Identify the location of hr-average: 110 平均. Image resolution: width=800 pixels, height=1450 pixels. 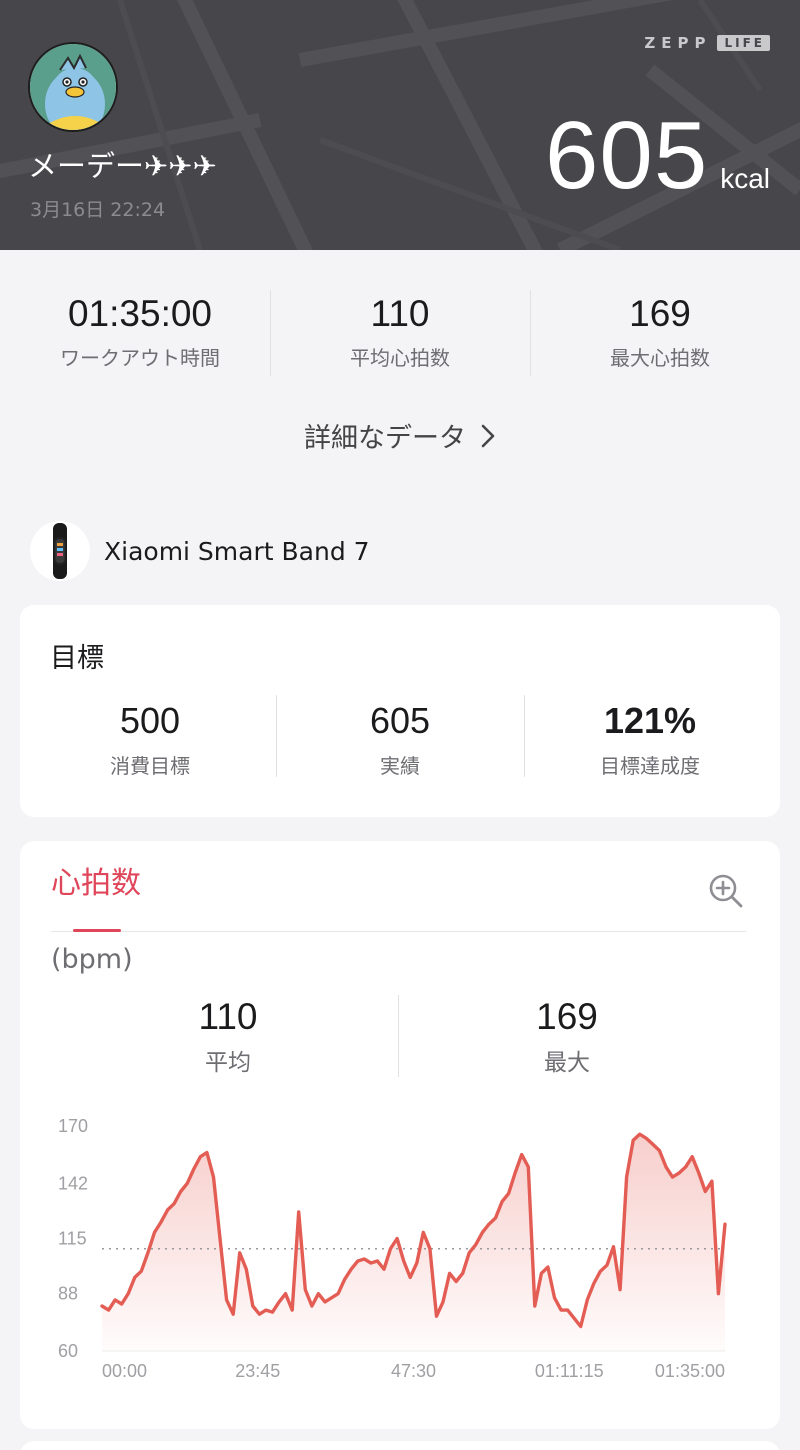
(228, 1036).